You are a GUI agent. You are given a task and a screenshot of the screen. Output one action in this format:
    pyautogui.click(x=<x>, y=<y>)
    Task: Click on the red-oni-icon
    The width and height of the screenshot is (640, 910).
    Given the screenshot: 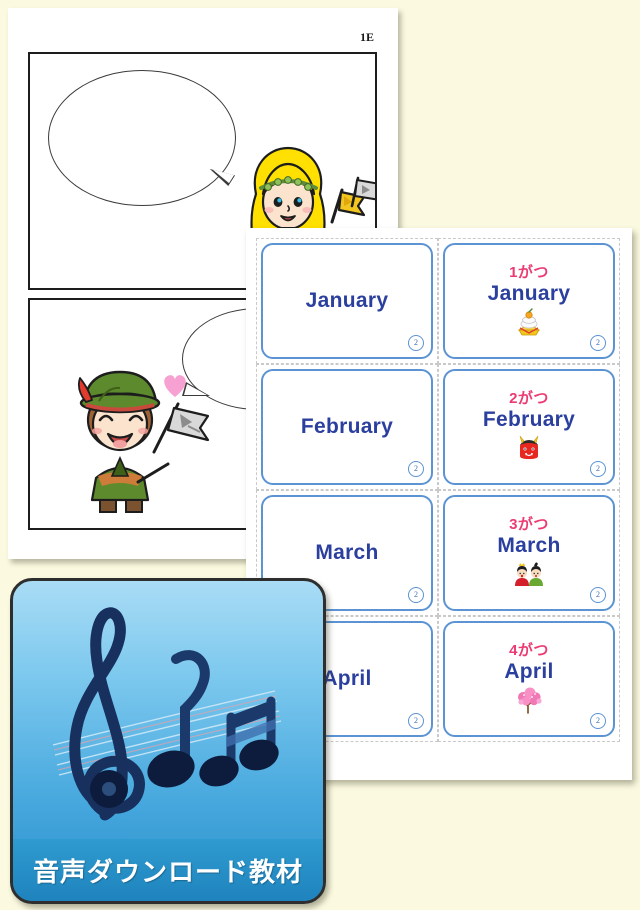 What is the action you would take?
    pyautogui.click(x=529, y=448)
    